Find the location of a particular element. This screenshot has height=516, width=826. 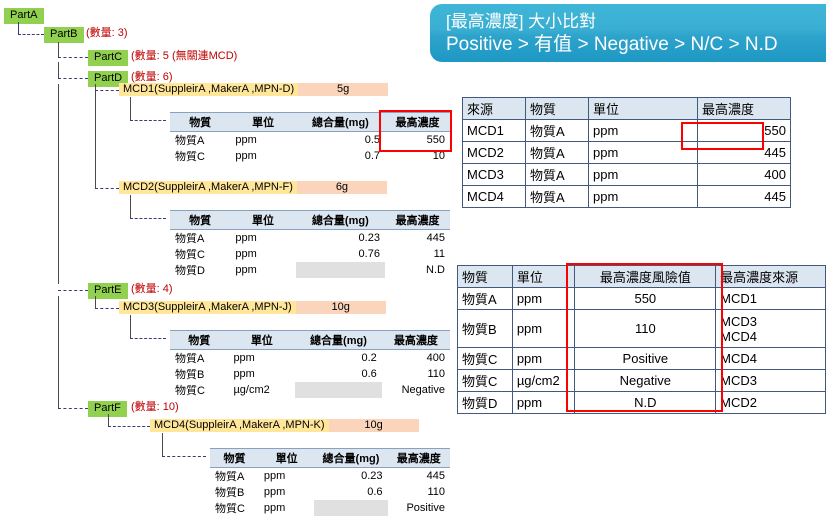

mcd-weight-mcd4: 10g is located at coordinates (373, 425).